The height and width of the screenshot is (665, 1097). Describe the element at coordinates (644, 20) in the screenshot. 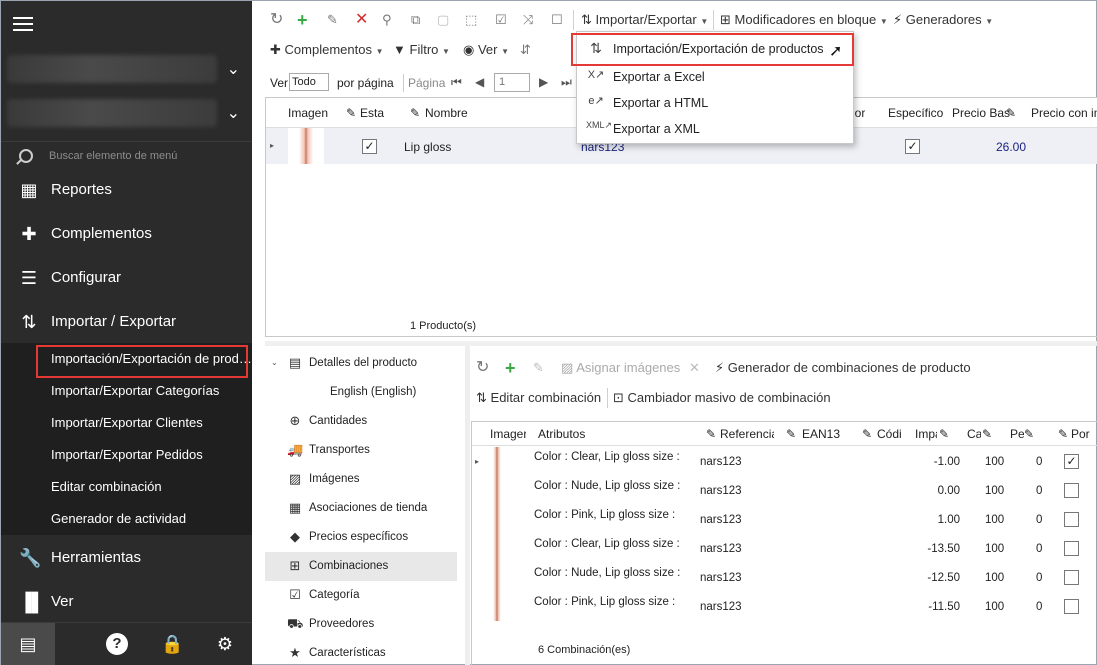

I see `import-export-menu-button: ⇅ Importar/Exportar ▼` at that location.